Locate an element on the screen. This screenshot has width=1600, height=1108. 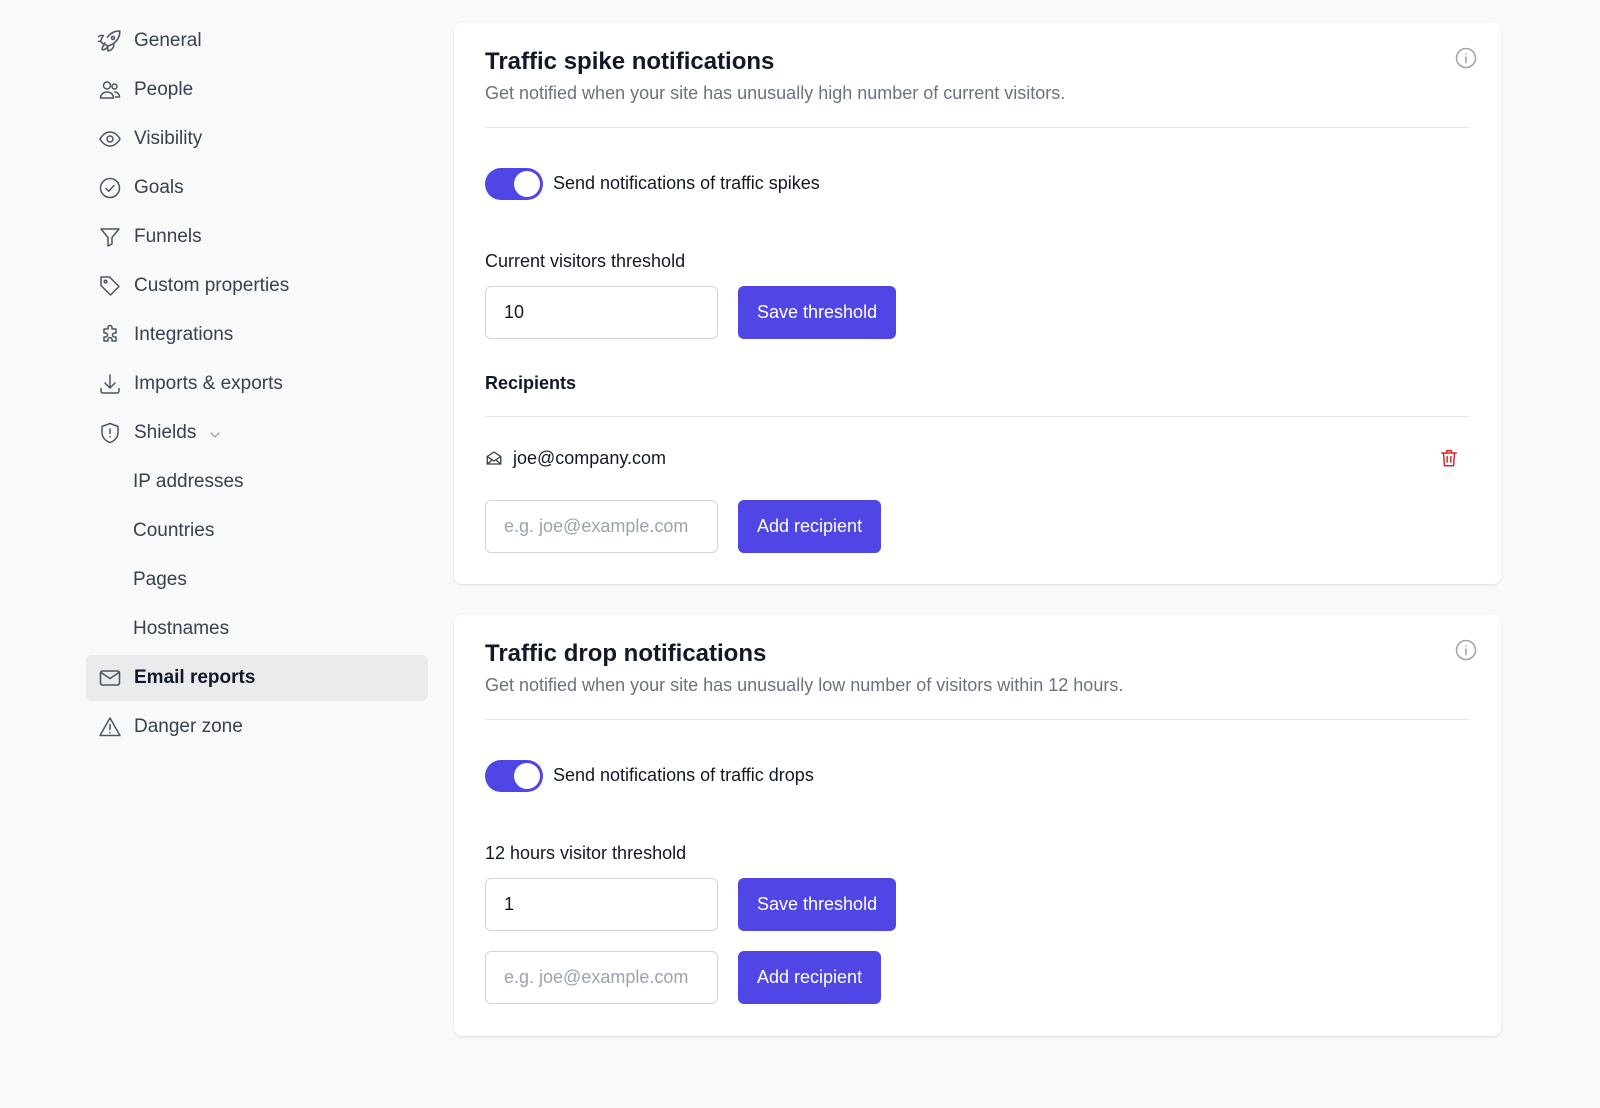
sidebar-item-label: Email reports is located at coordinates (195, 677).